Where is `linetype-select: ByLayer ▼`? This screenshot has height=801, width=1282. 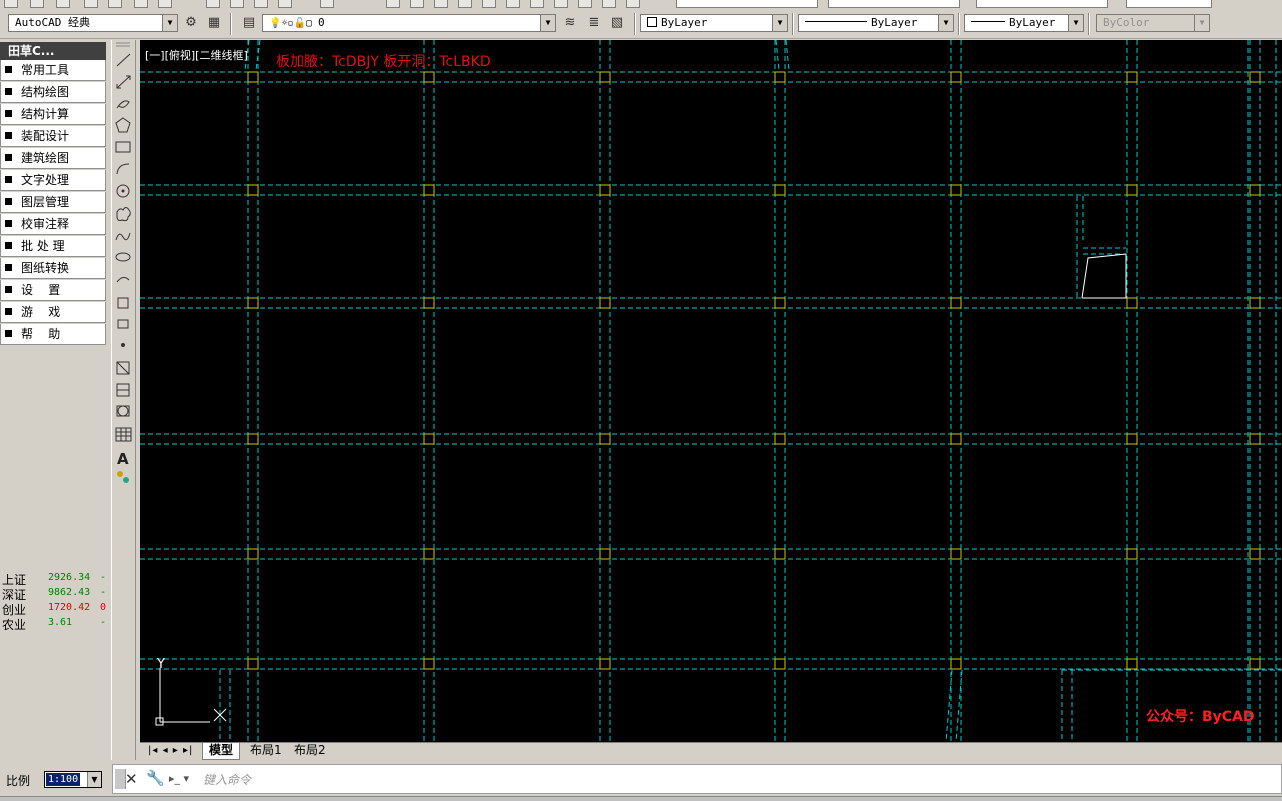 linetype-select: ByLayer ▼ is located at coordinates (876, 23).